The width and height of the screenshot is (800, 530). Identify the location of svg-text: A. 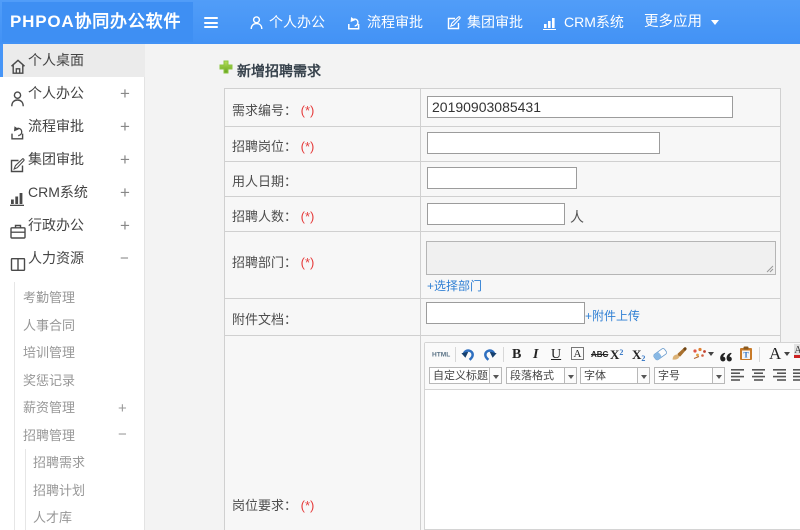
(797, 350).